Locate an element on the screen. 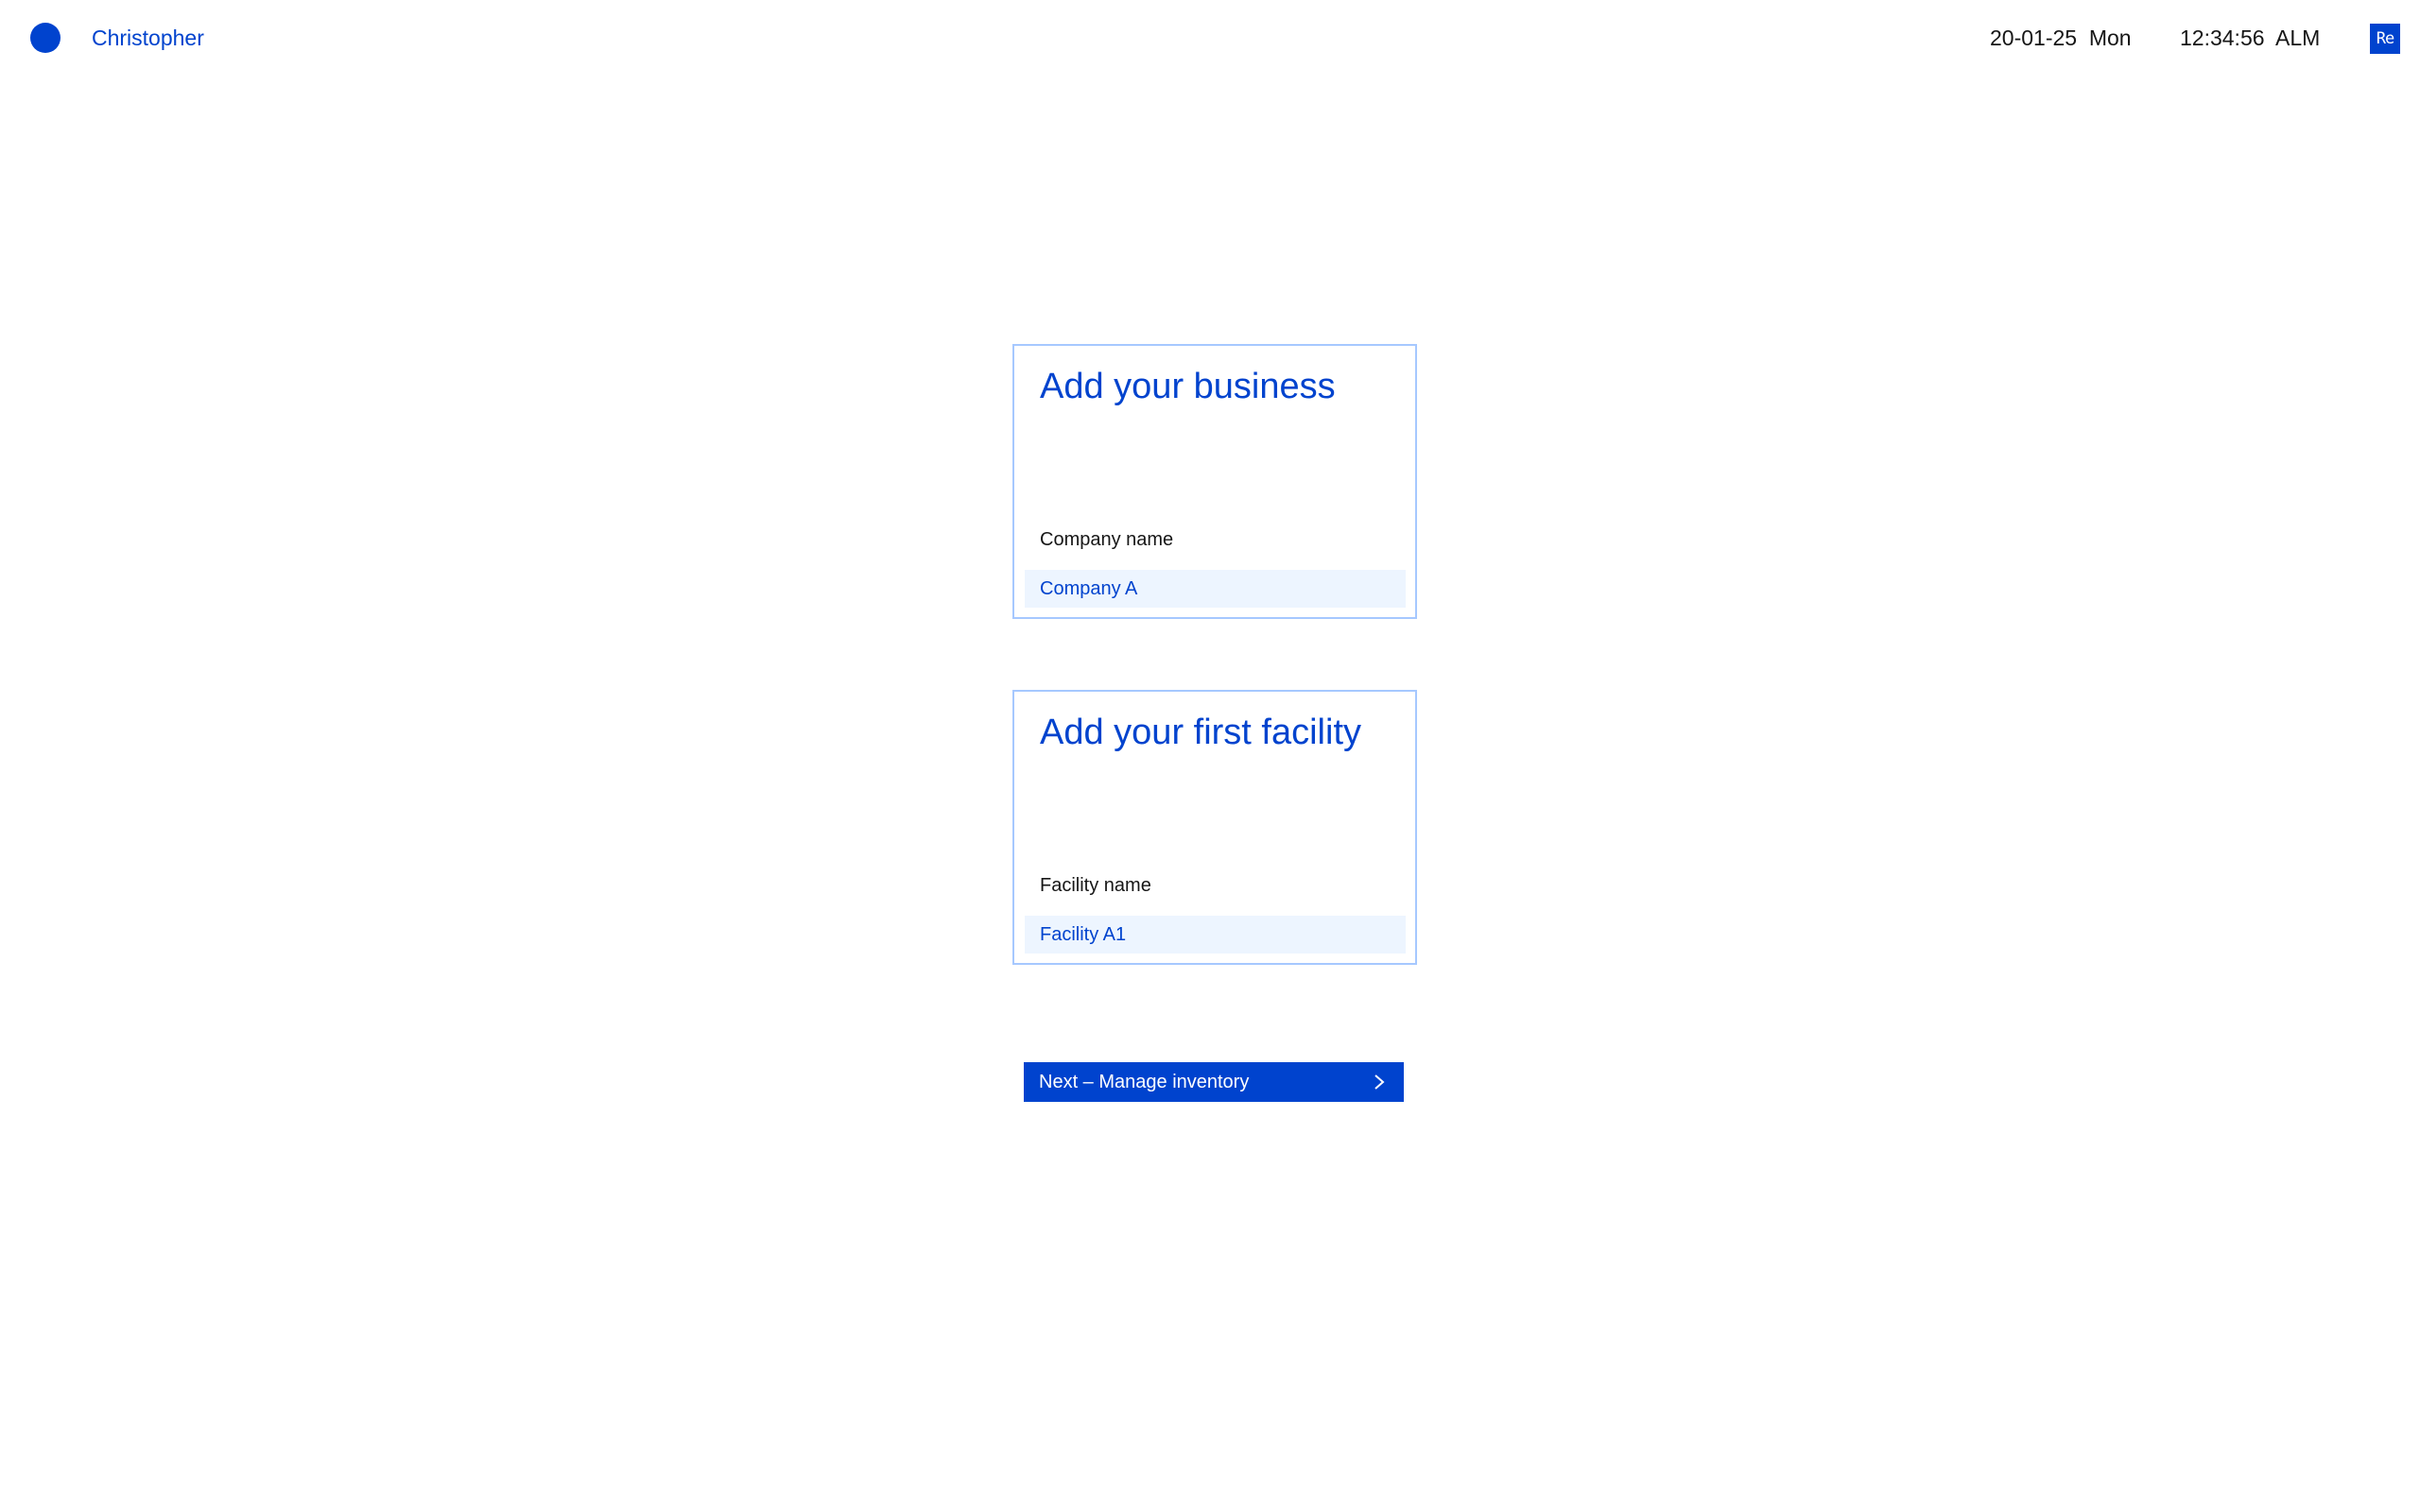 This screenshot has width=2420, height=1512. time-display: 12:34:56 ALM is located at coordinates (2250, 38).